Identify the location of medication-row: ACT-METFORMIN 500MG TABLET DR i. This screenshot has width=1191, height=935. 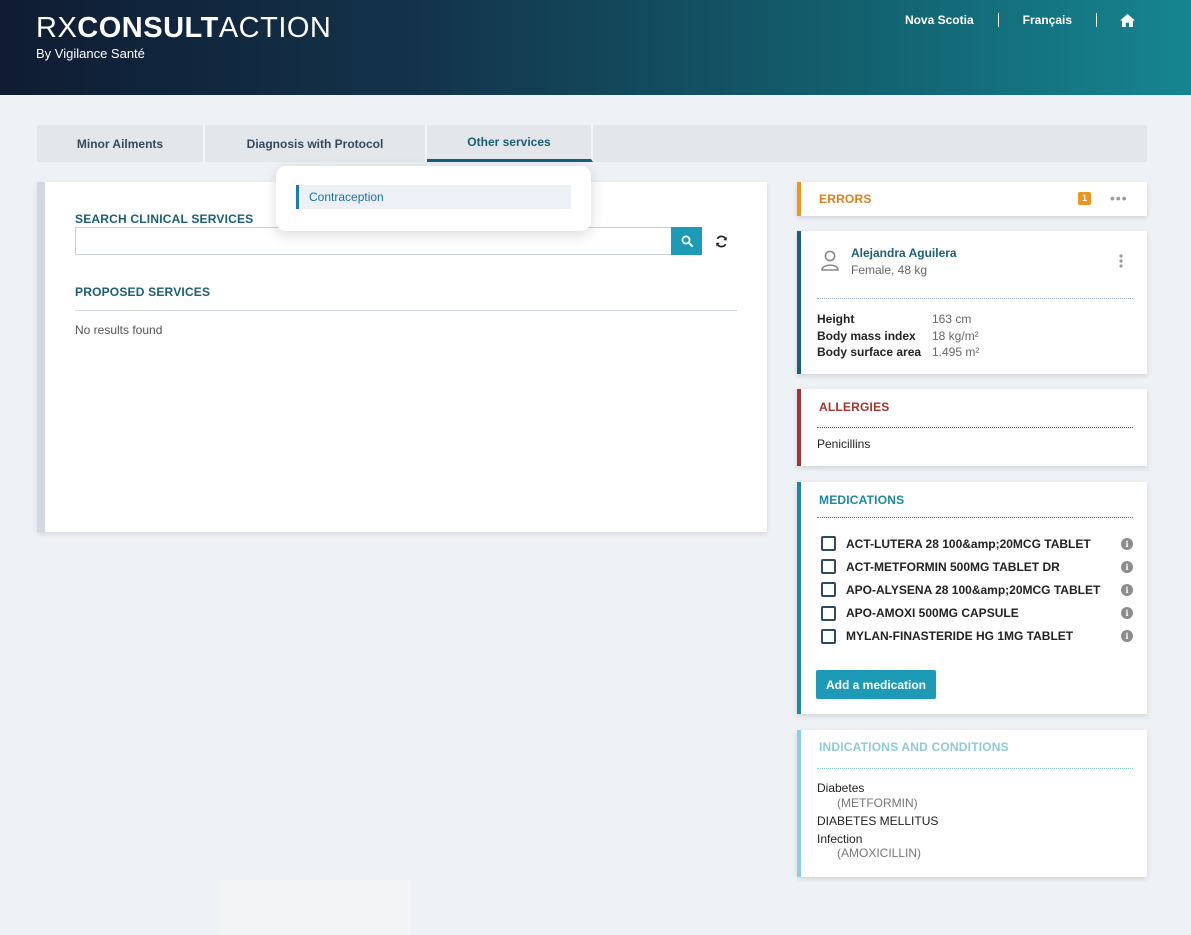
(977, 566).